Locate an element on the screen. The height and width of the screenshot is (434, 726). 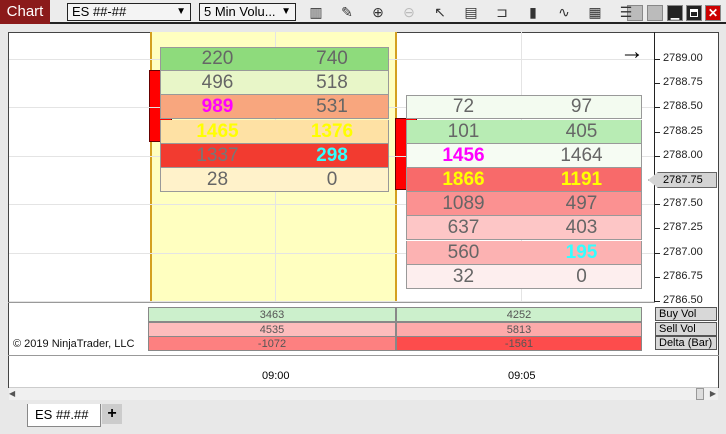
ask-volume: 497 is located at coordinates (581, 203).